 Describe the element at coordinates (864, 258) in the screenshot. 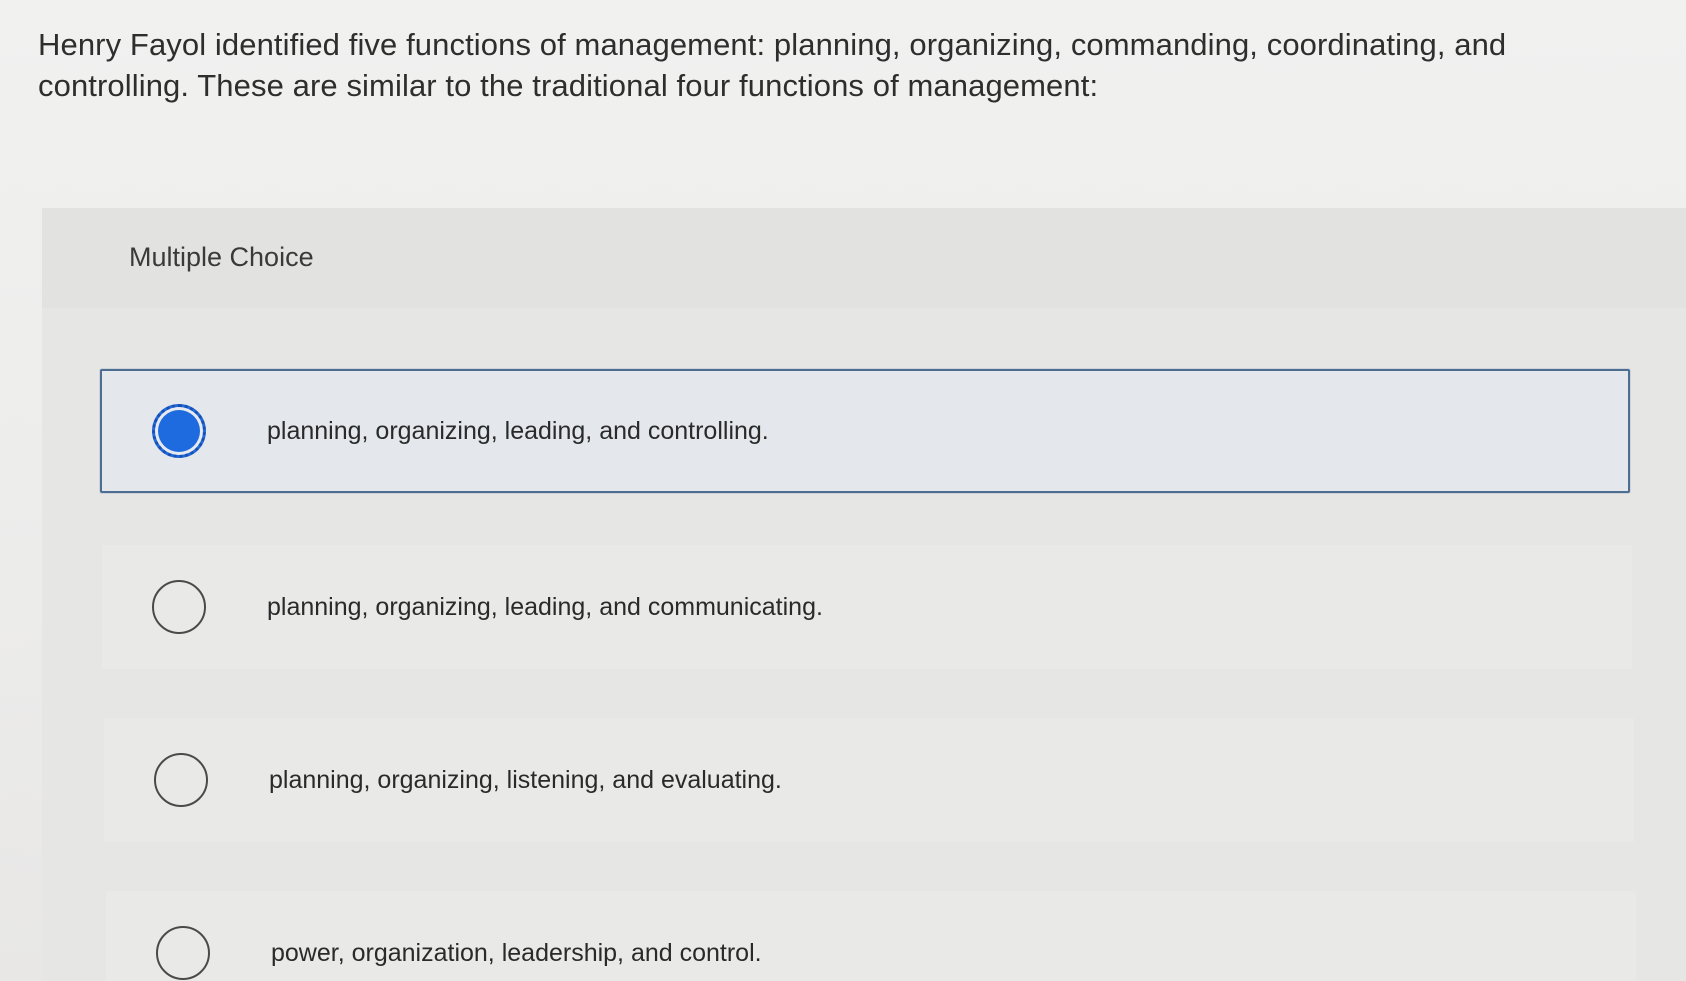

I see `multiple-choice-header: Multiple Choice` at that location.